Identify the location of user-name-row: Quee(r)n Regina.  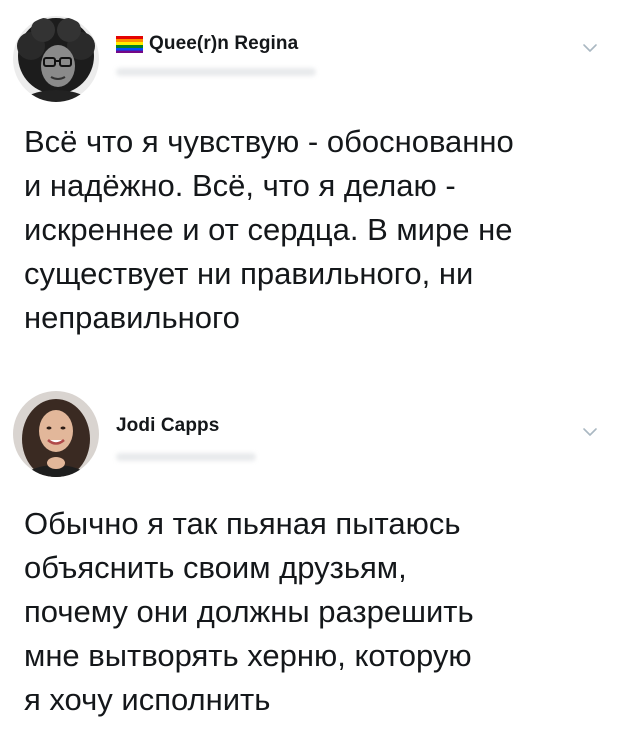
(207, 44).